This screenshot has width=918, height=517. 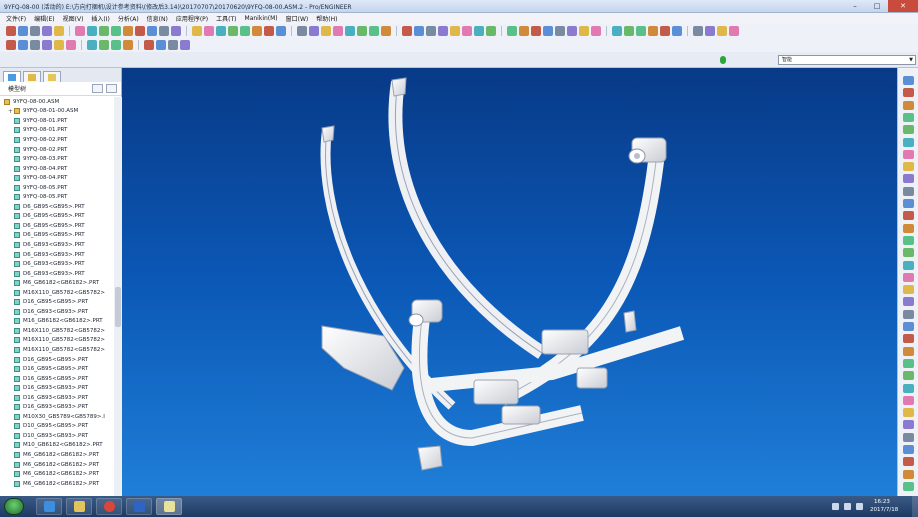 What do you see at coordinates (44, 18) in the screenshot?
I see `menu-item: 编辑(E)` at bounding box center [44, 18].